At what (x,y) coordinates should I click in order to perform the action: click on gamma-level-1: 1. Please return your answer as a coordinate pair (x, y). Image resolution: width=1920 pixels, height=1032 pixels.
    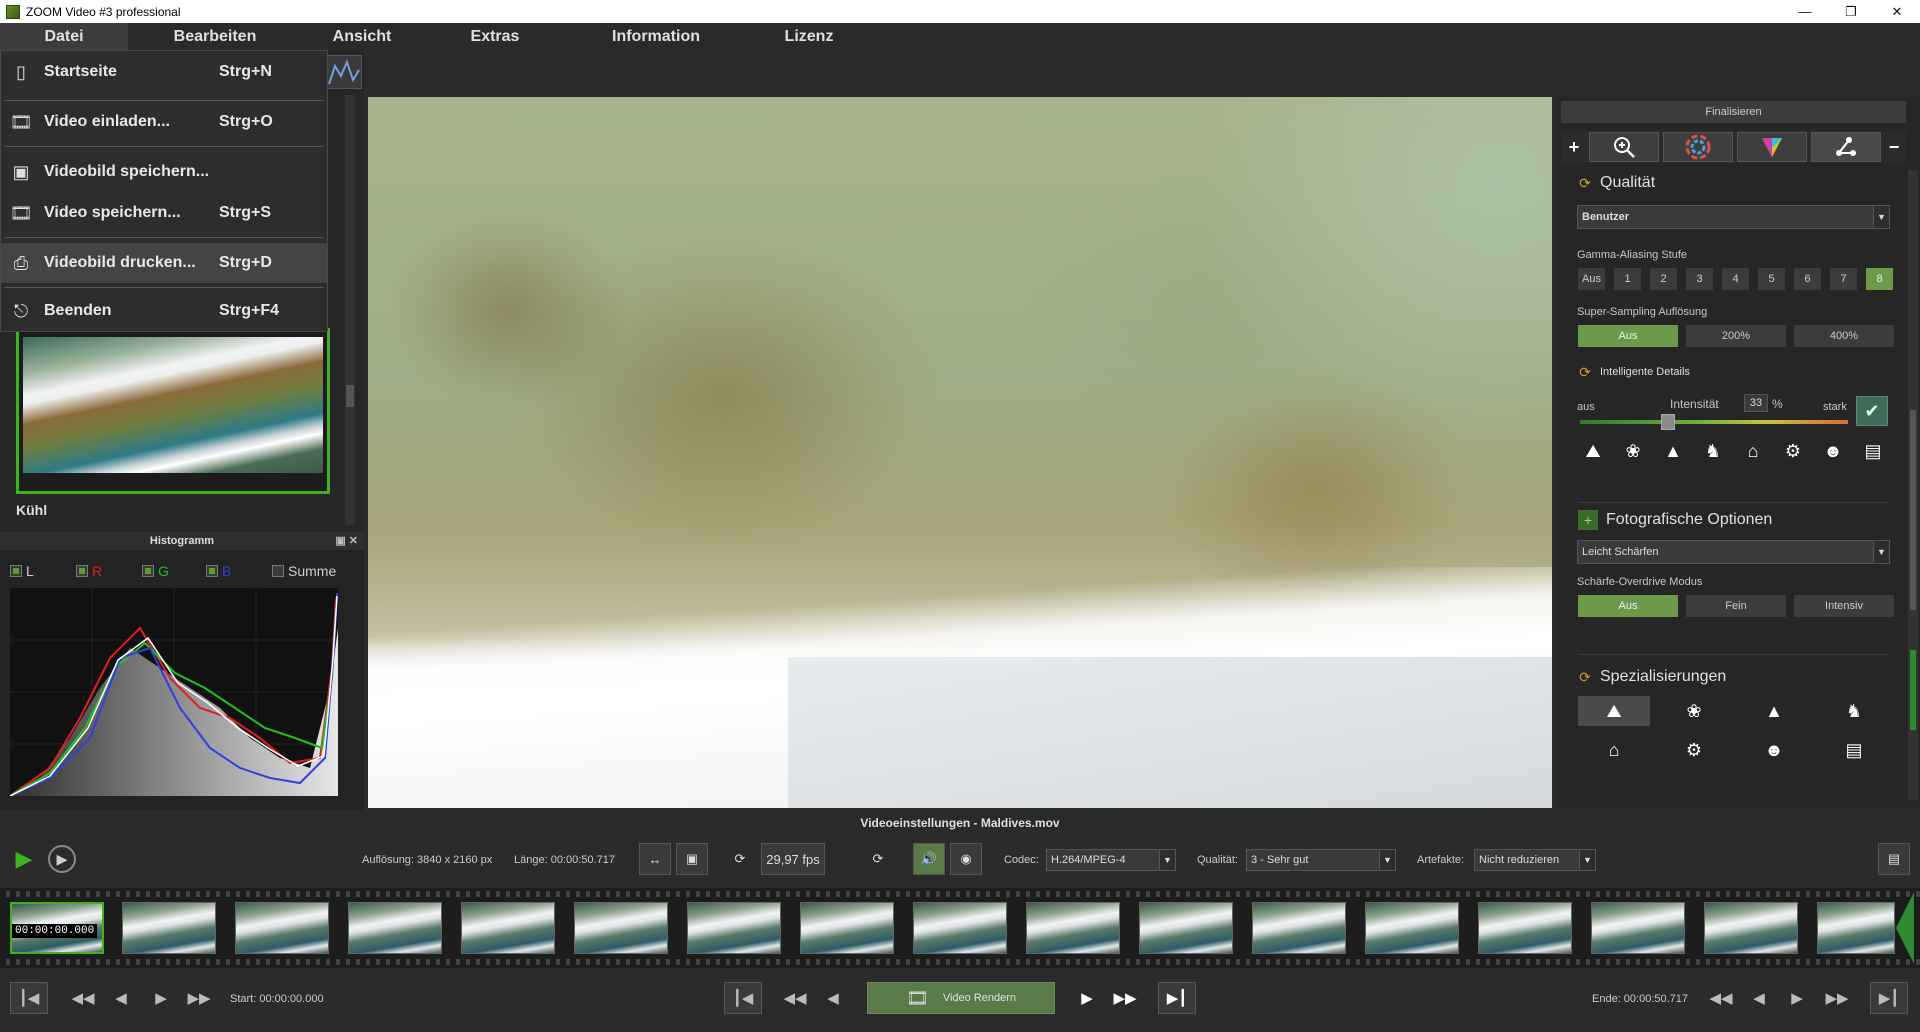
    Looking at the image, I should click on (1627, 279).